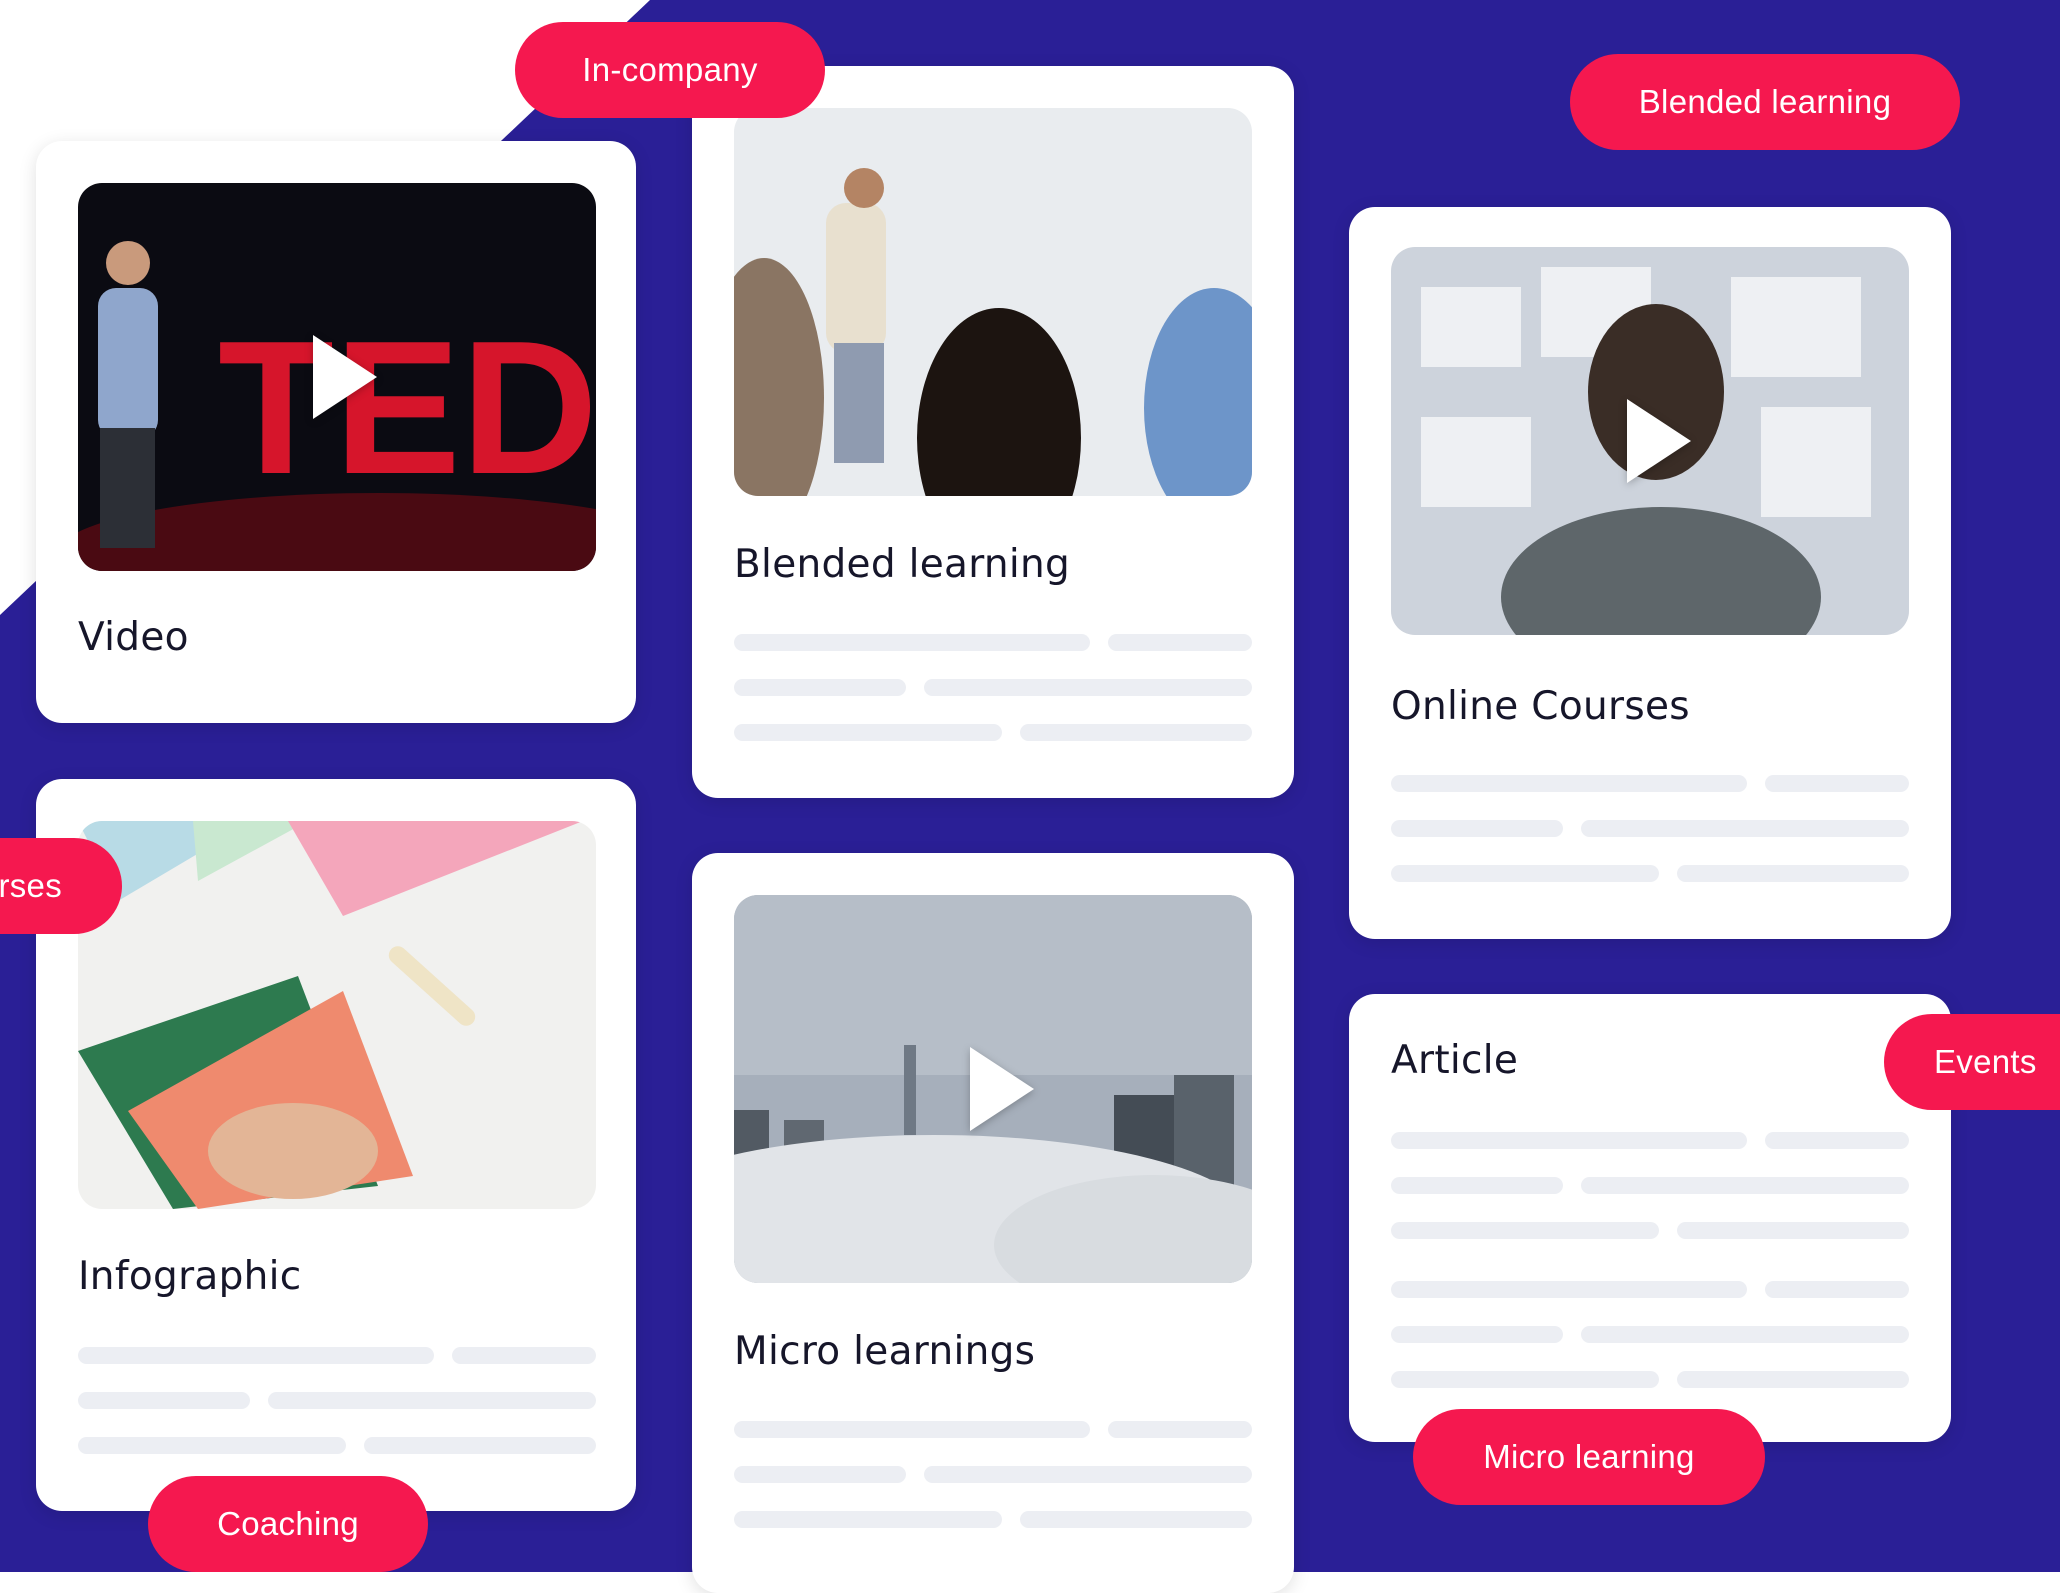  I want to click on blended-image, so click(993, 302).